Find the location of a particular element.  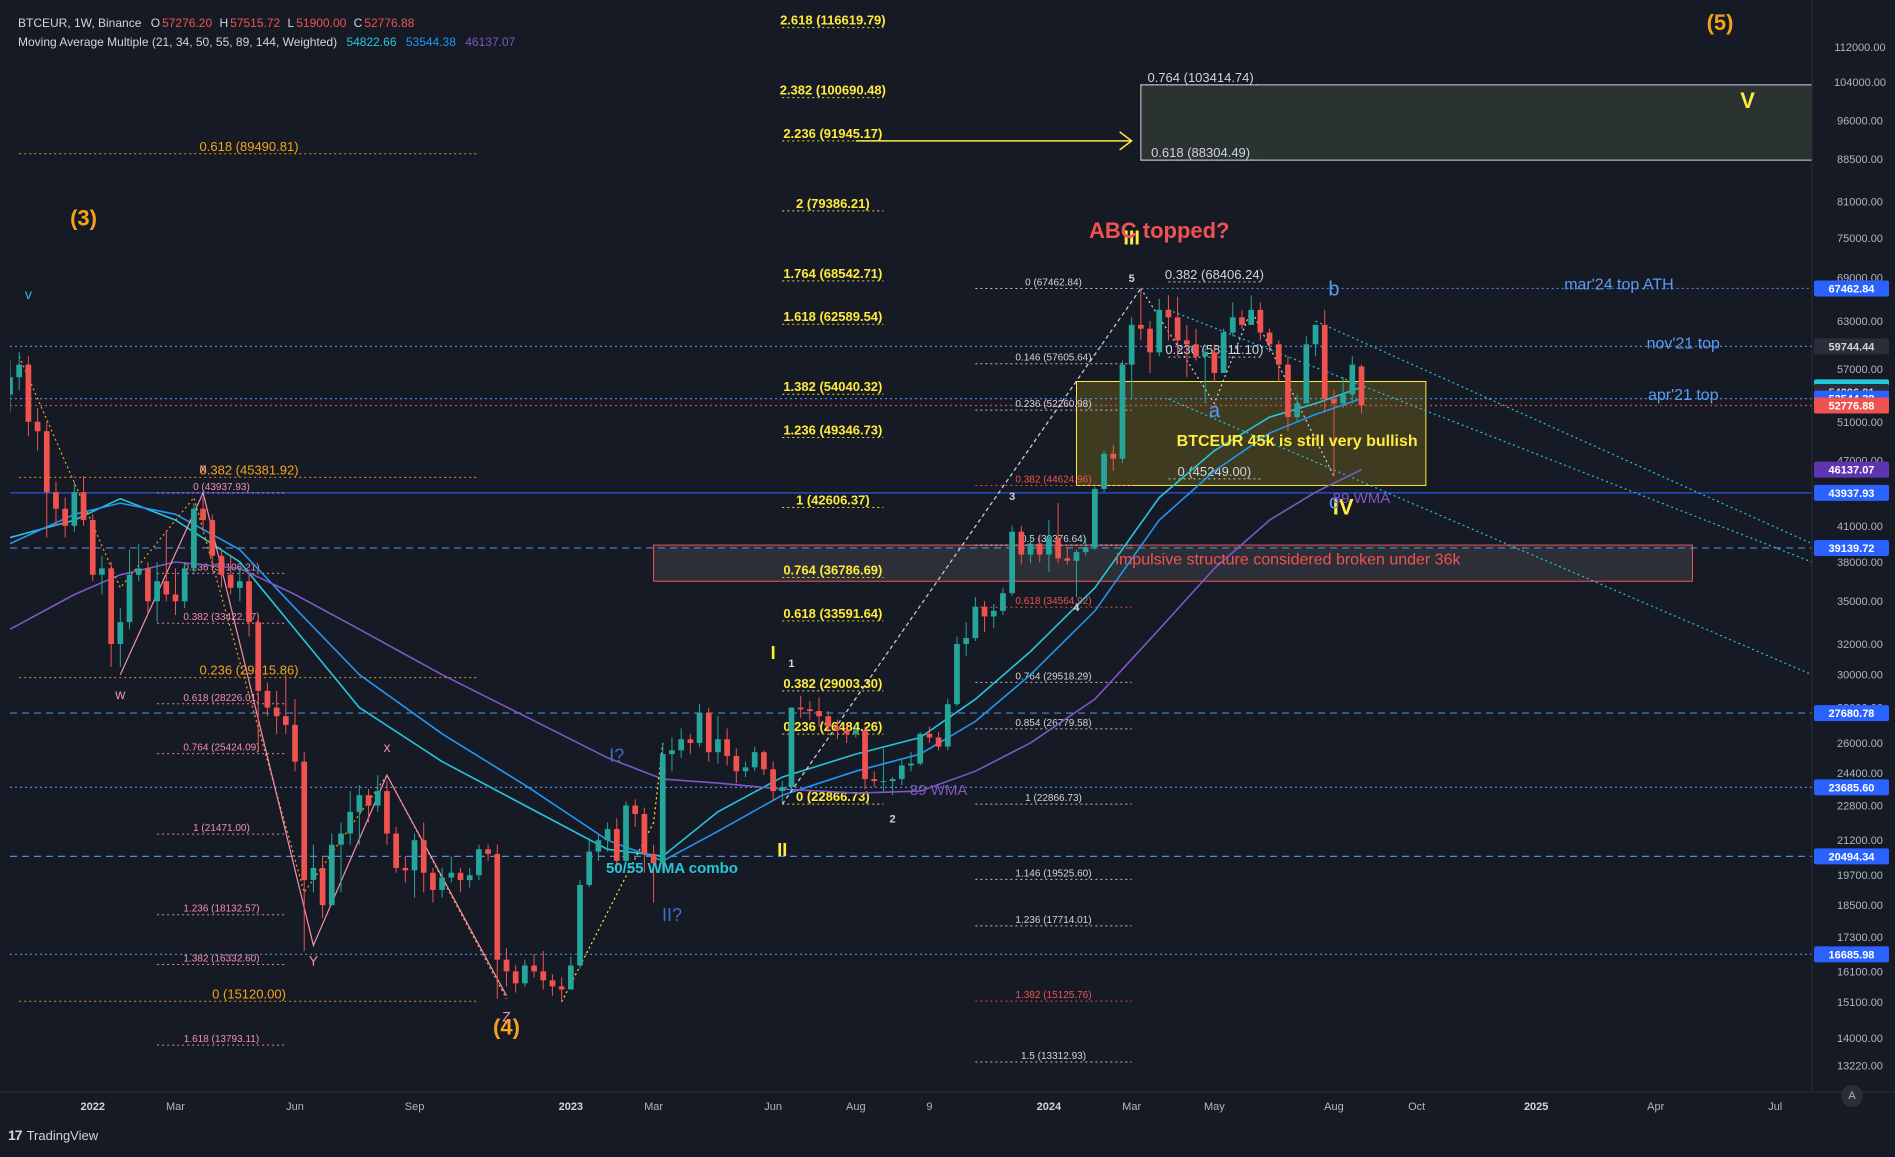

y-tick-label-28: 13220.00 is located at coordinates (1860, 1066).